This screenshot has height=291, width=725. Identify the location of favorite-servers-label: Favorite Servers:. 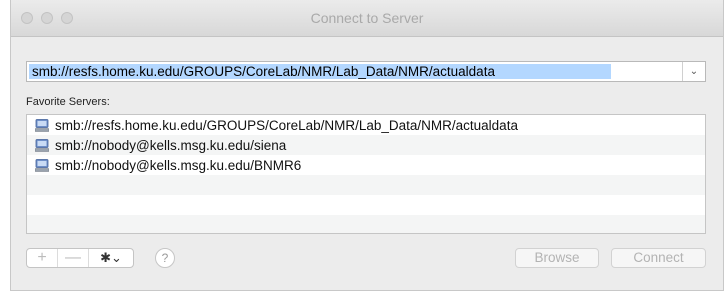
(68, 102).